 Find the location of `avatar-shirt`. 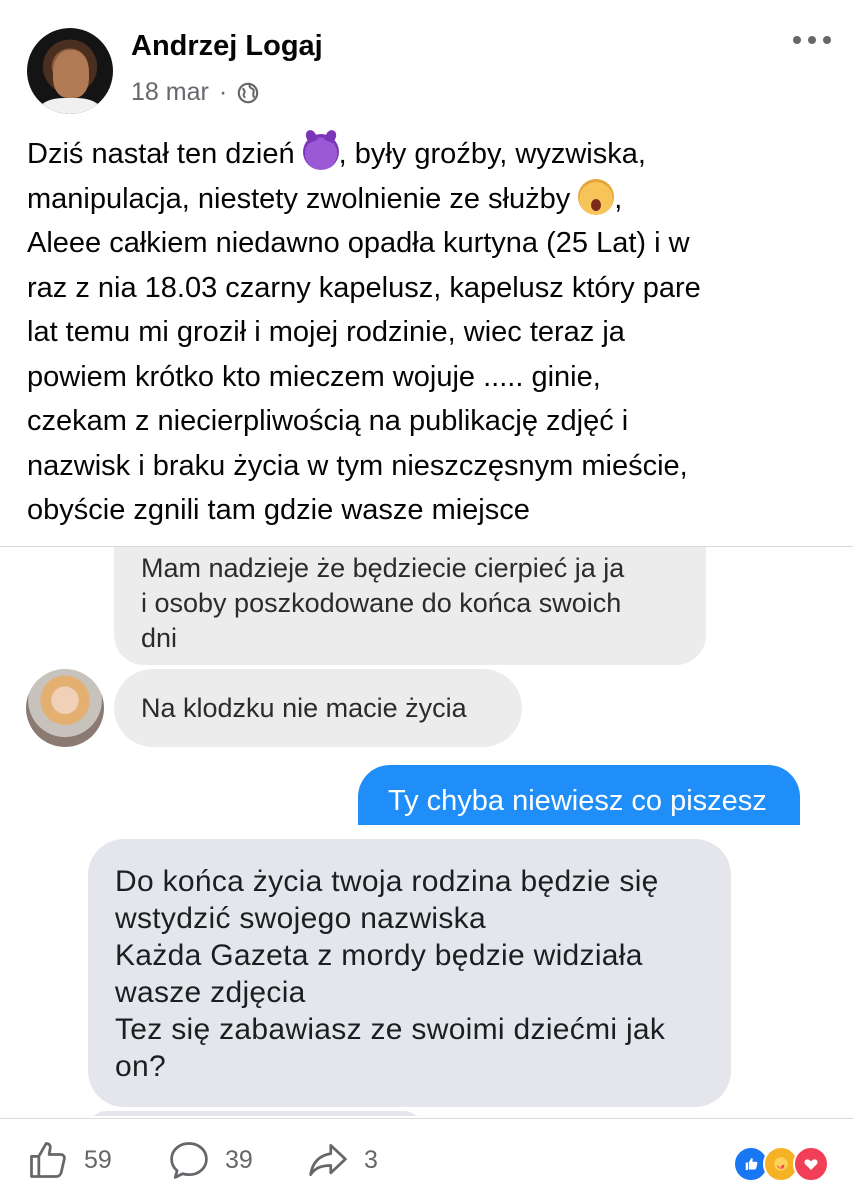

avatar-shirt is located at coordinates (70, 106).